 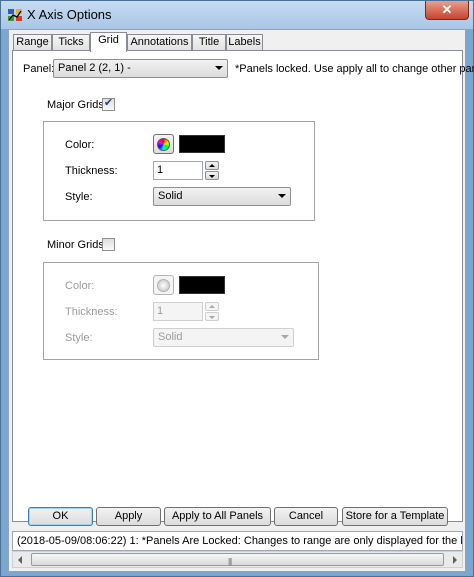 I want to click on scroll-grip-icon: |||, so click(x=230, y=561).